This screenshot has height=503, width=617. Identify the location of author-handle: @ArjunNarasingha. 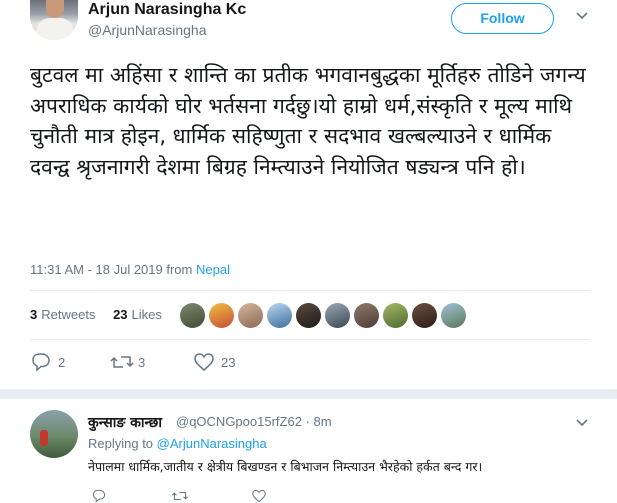
(147, 30).